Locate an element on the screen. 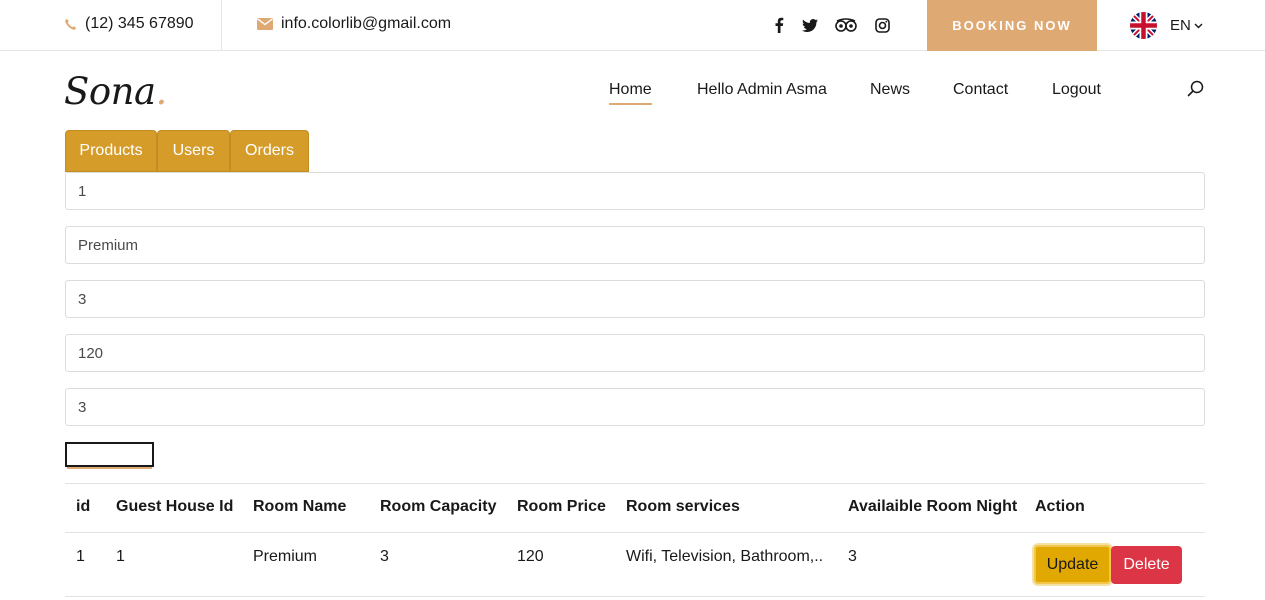 This screenshot has width=1265, height=600. table-top-border is located at coordinates (635, 483).